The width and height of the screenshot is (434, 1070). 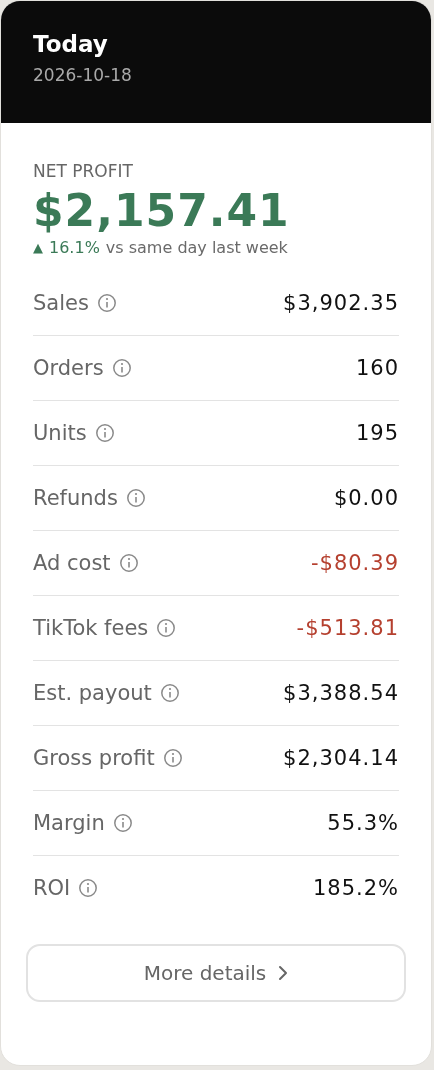 What do you see at coordinates (82, 75) in the screenshot?
I see `date-text: 2026-10-18` at bounding box center [82, 75].